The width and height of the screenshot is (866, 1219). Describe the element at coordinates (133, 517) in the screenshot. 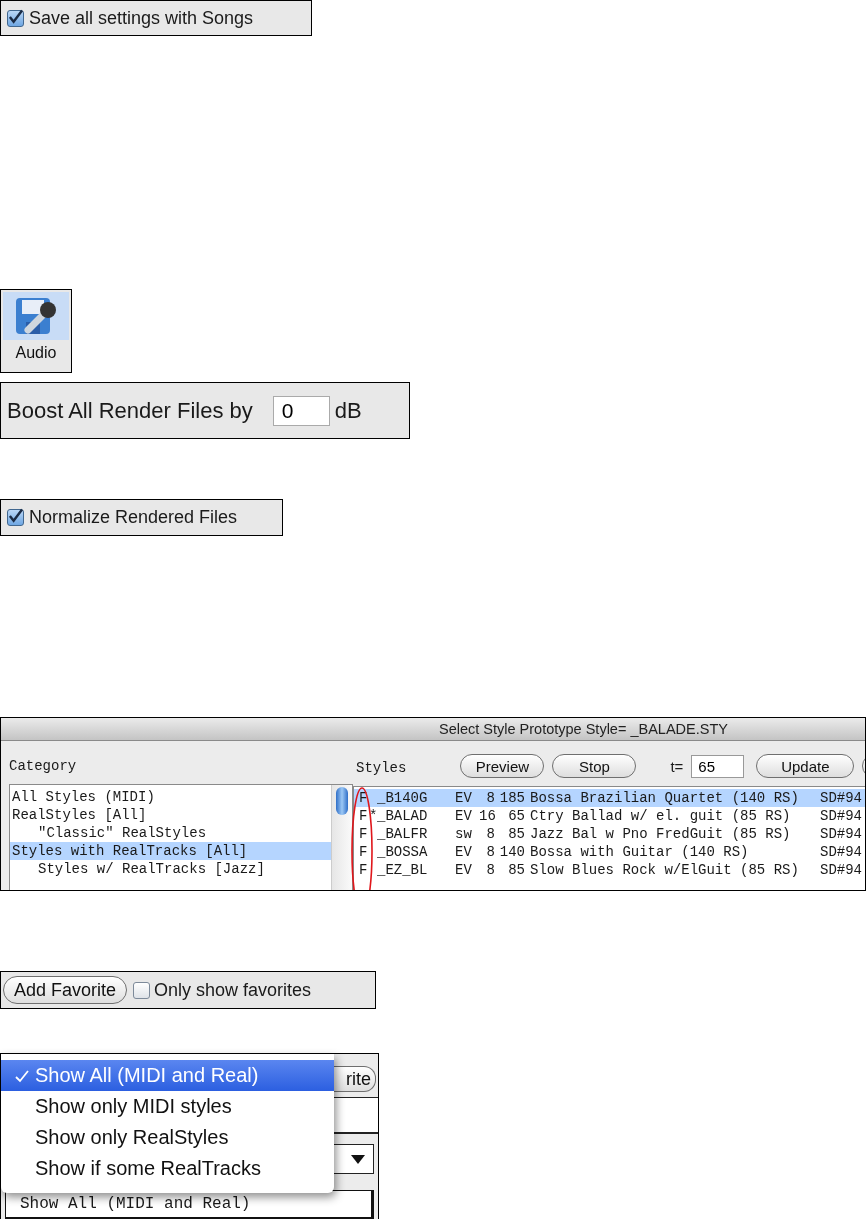

I see `checkbox-label: Normalize Rendered Files` at that location.